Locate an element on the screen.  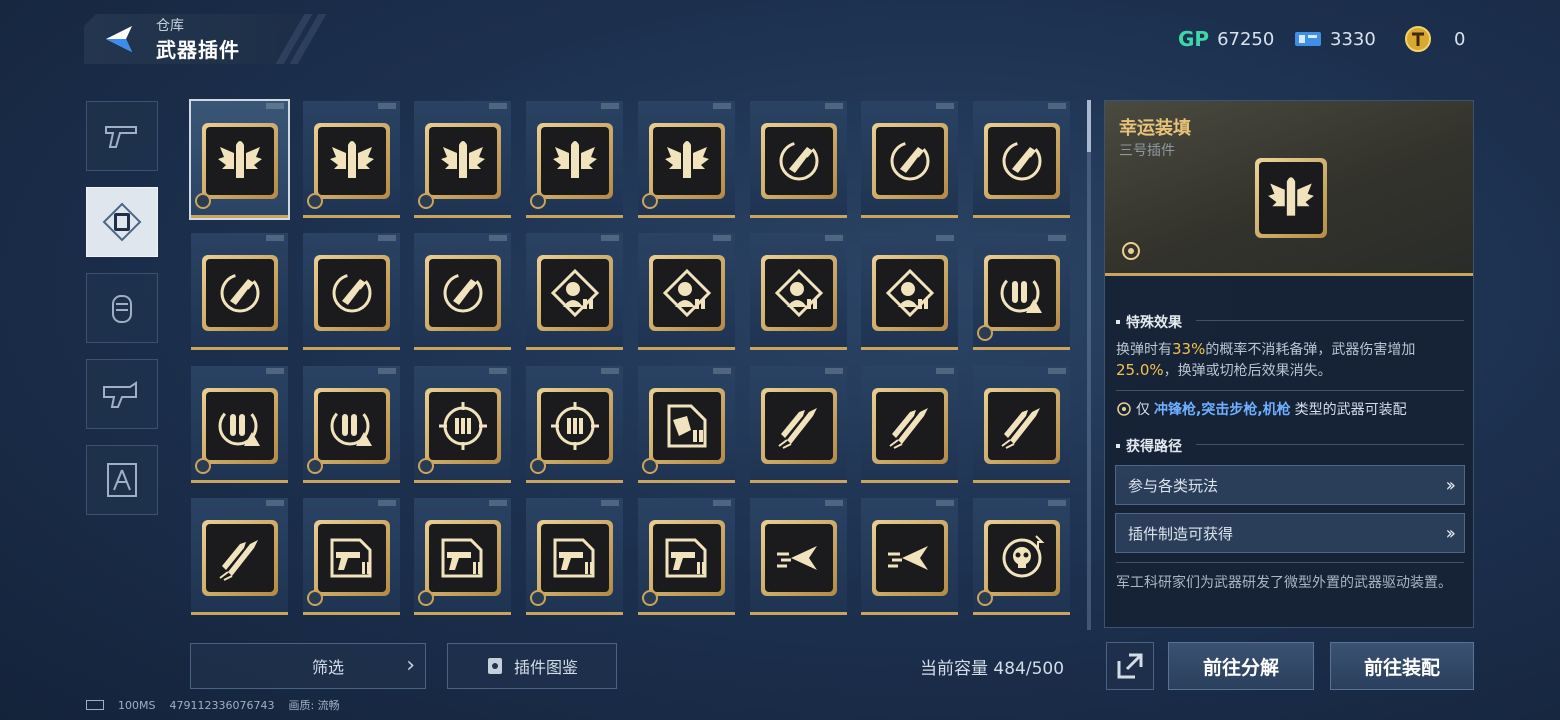
currency-token: 0 is located at coordinates (1434, 39).